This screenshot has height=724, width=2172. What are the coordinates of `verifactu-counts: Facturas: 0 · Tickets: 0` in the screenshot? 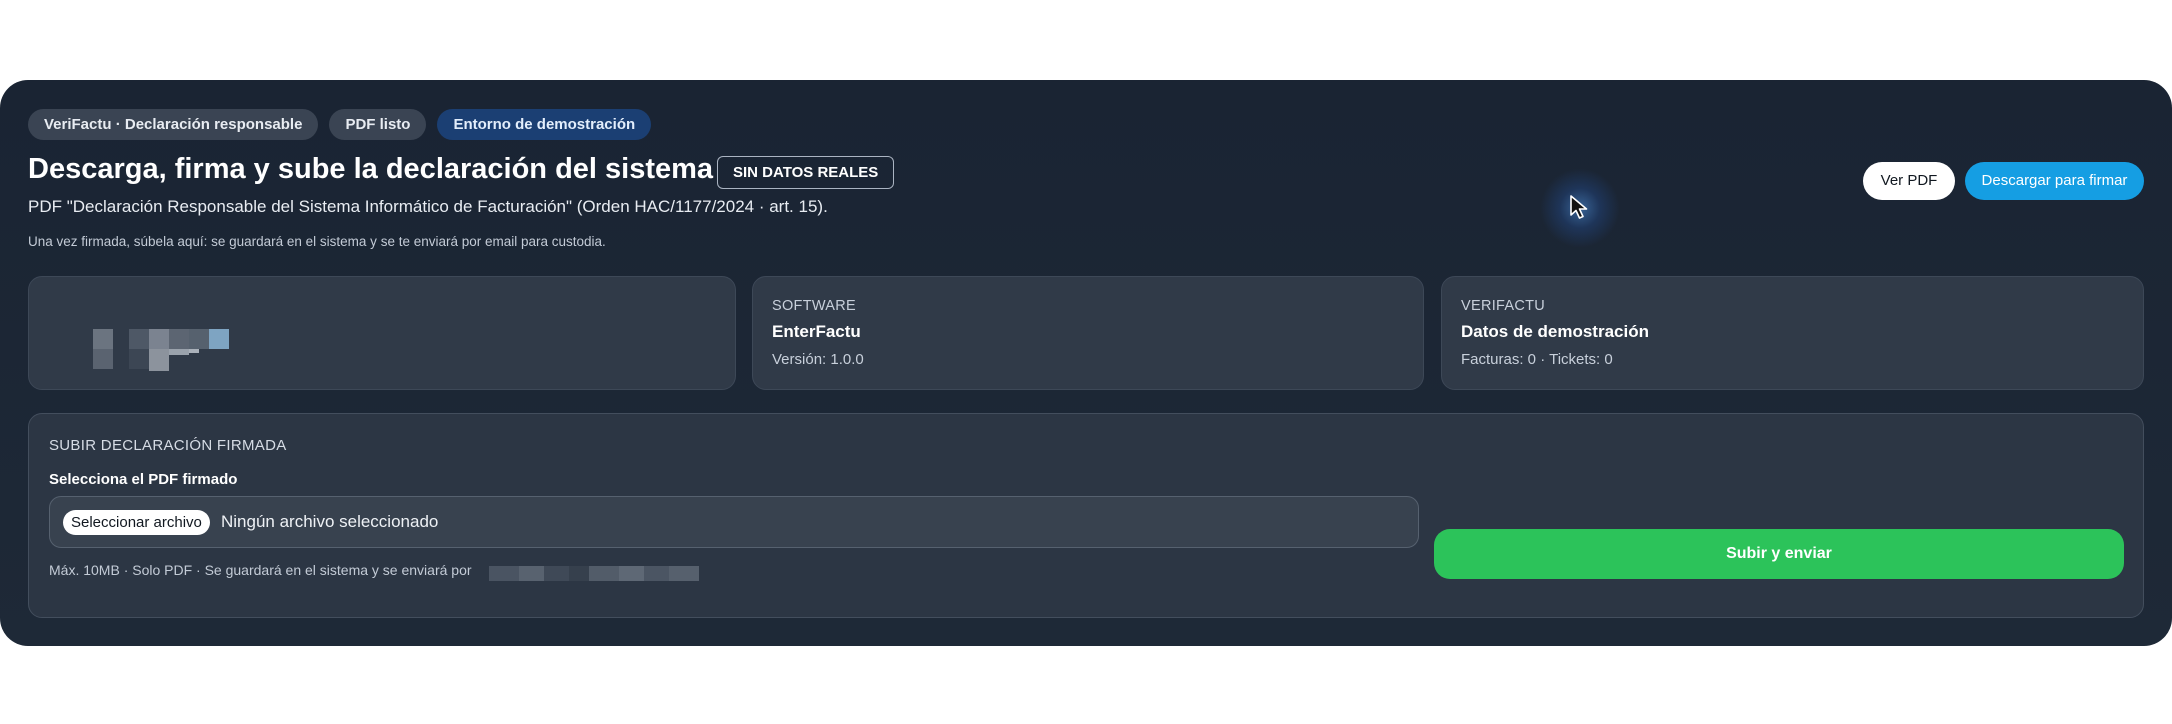 It's located at (1537, 359).